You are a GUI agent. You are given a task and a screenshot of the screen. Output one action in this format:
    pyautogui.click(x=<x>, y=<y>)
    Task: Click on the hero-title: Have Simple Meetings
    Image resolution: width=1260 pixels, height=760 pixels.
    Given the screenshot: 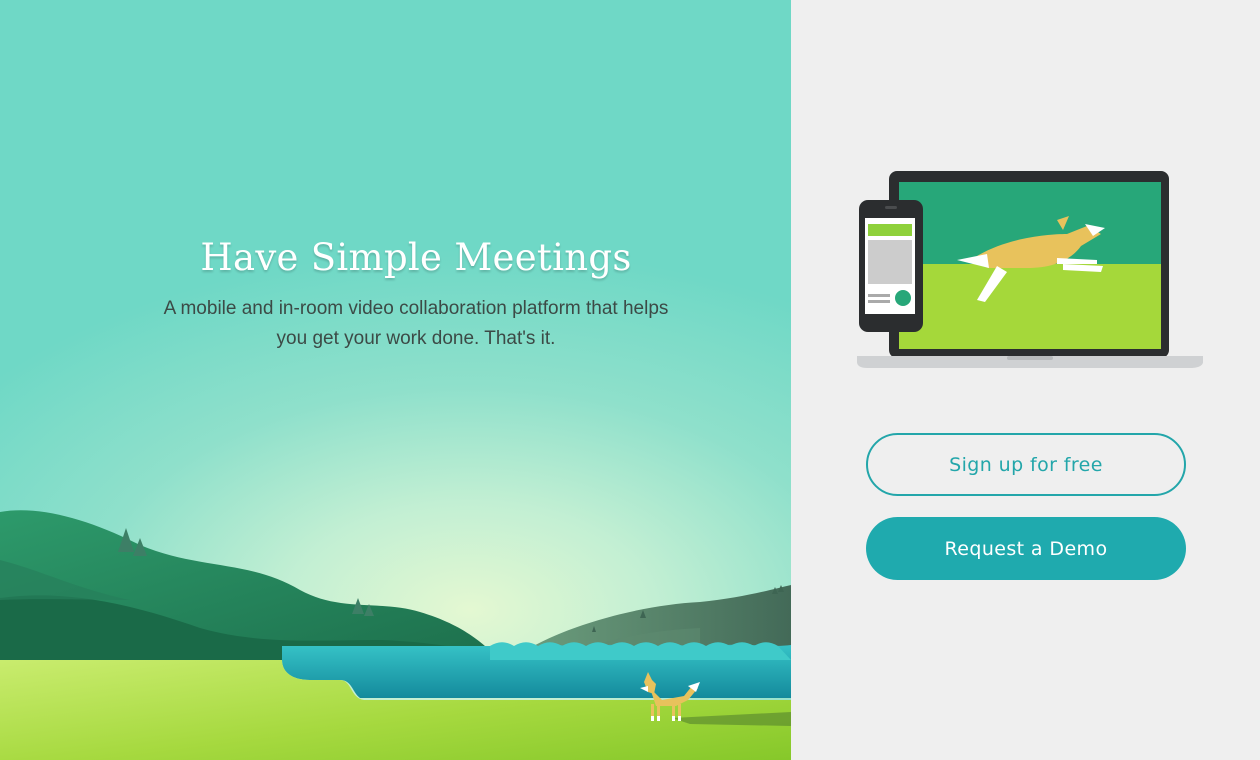 What is the action you would take?
    pyautogui.click(x=416, y=257)
    